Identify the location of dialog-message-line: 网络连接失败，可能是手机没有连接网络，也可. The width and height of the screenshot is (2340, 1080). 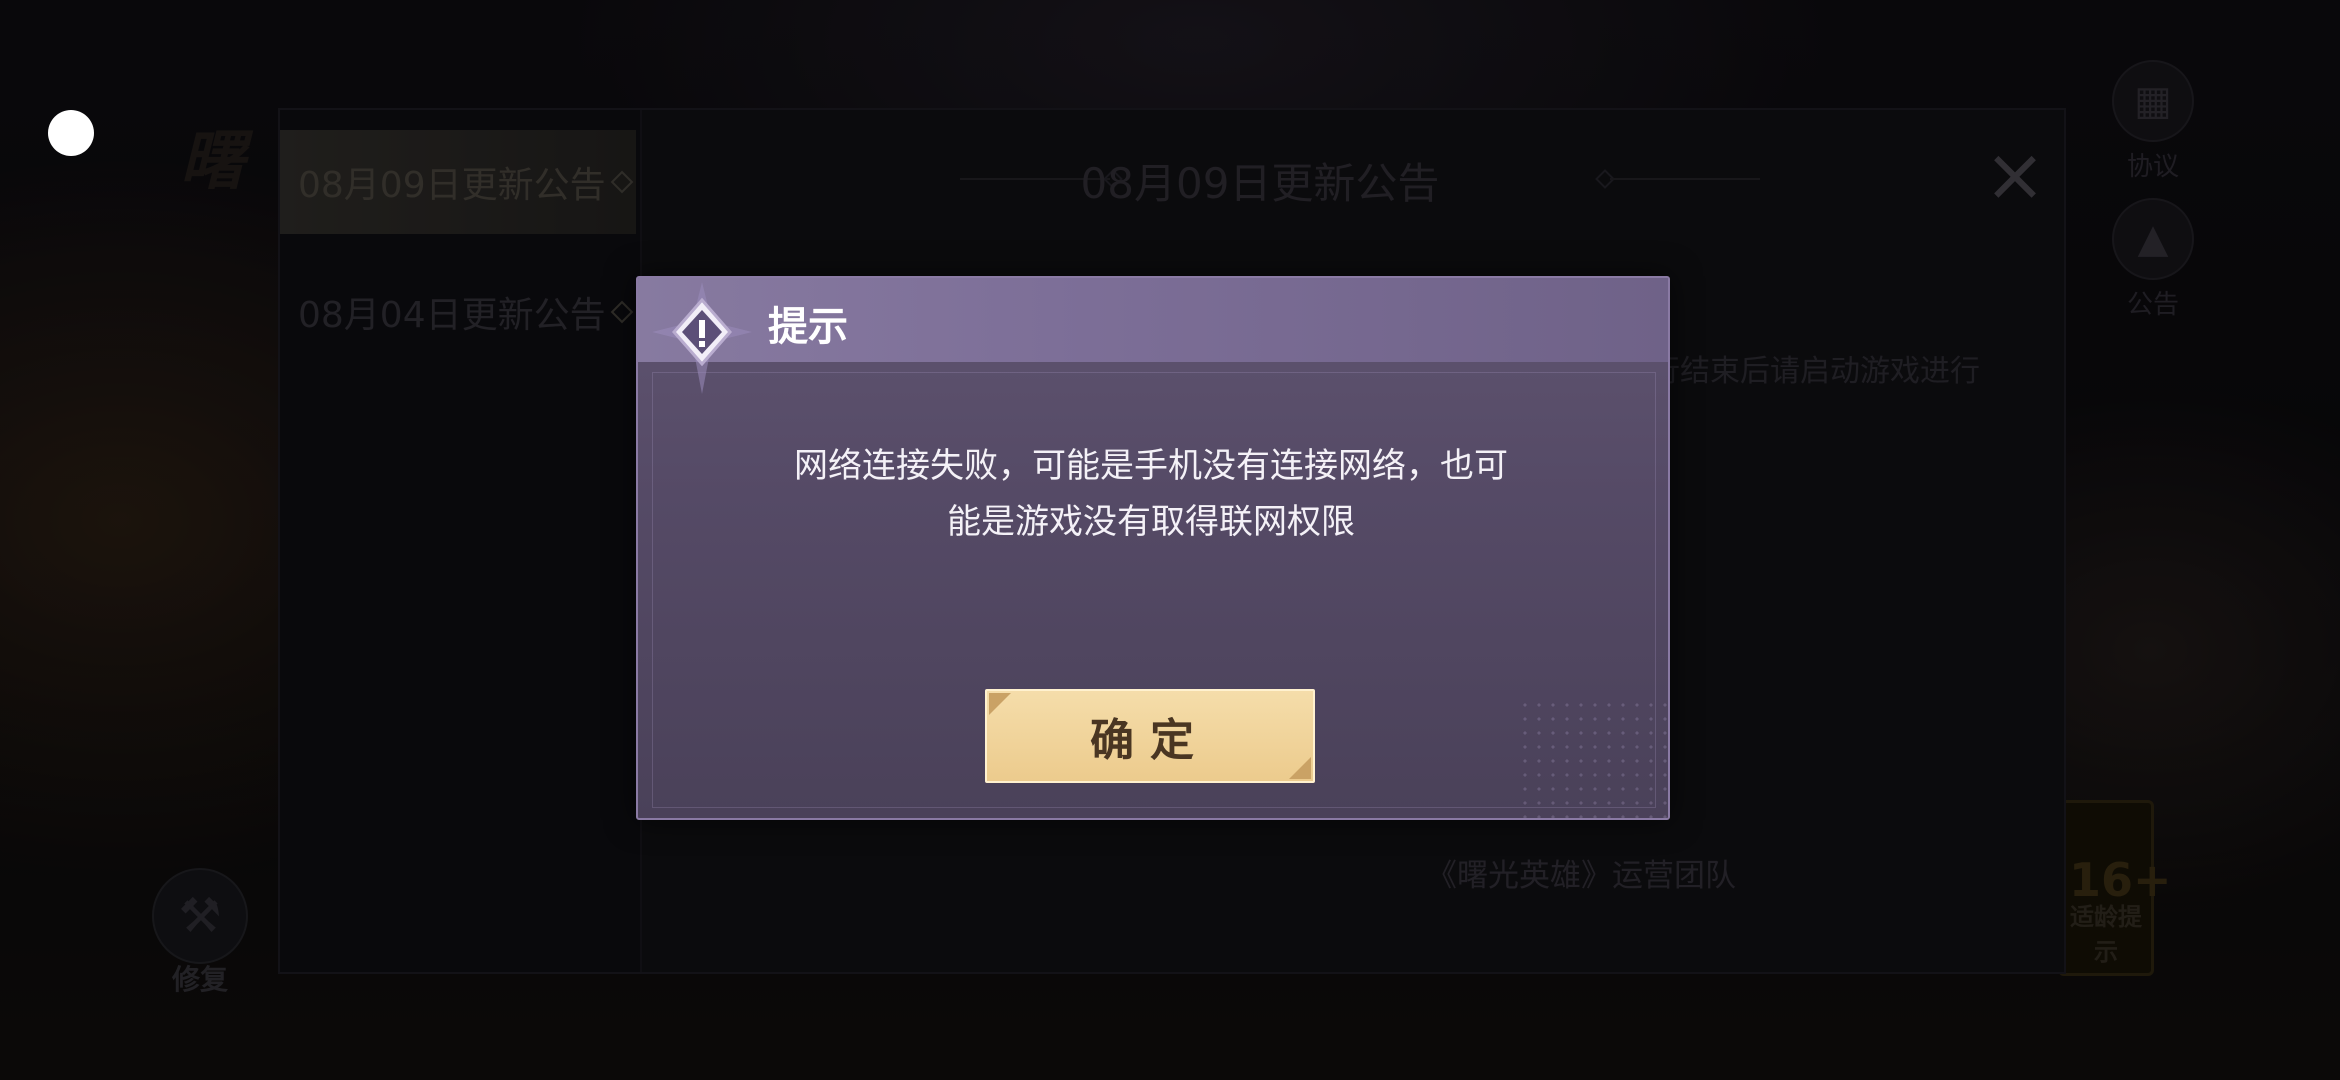
(1151, 466).